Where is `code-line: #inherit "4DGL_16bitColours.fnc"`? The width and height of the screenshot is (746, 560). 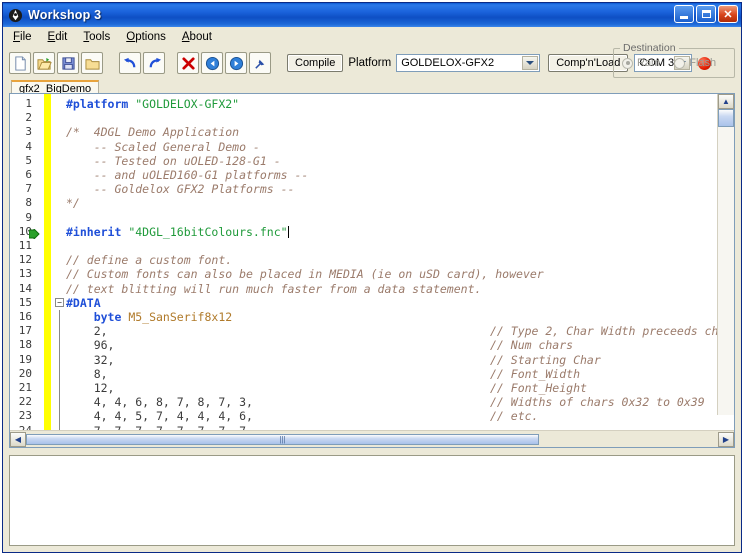 code-line: #inherit "4DGL_16bitColours.fnc" is located at coordinates (177, 232).